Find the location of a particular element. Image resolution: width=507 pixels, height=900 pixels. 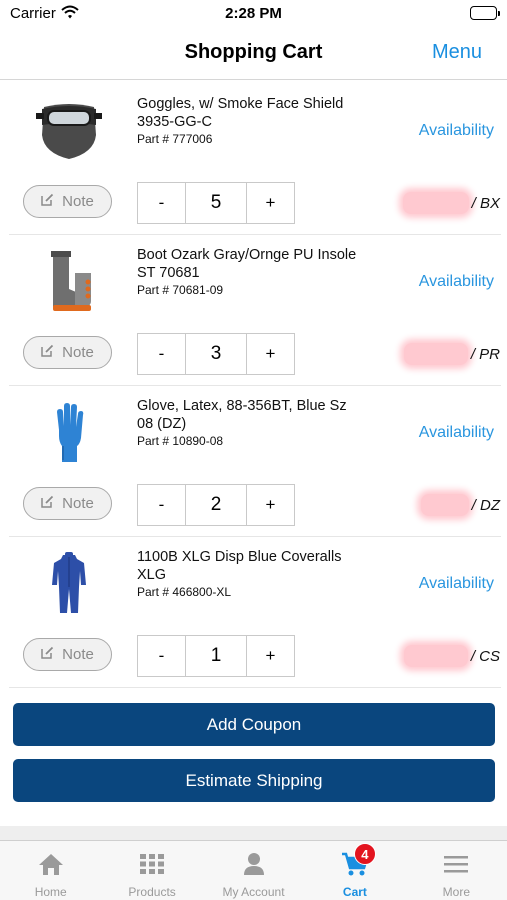

tab-my-account: My Account is located at coordinates (253, 870).